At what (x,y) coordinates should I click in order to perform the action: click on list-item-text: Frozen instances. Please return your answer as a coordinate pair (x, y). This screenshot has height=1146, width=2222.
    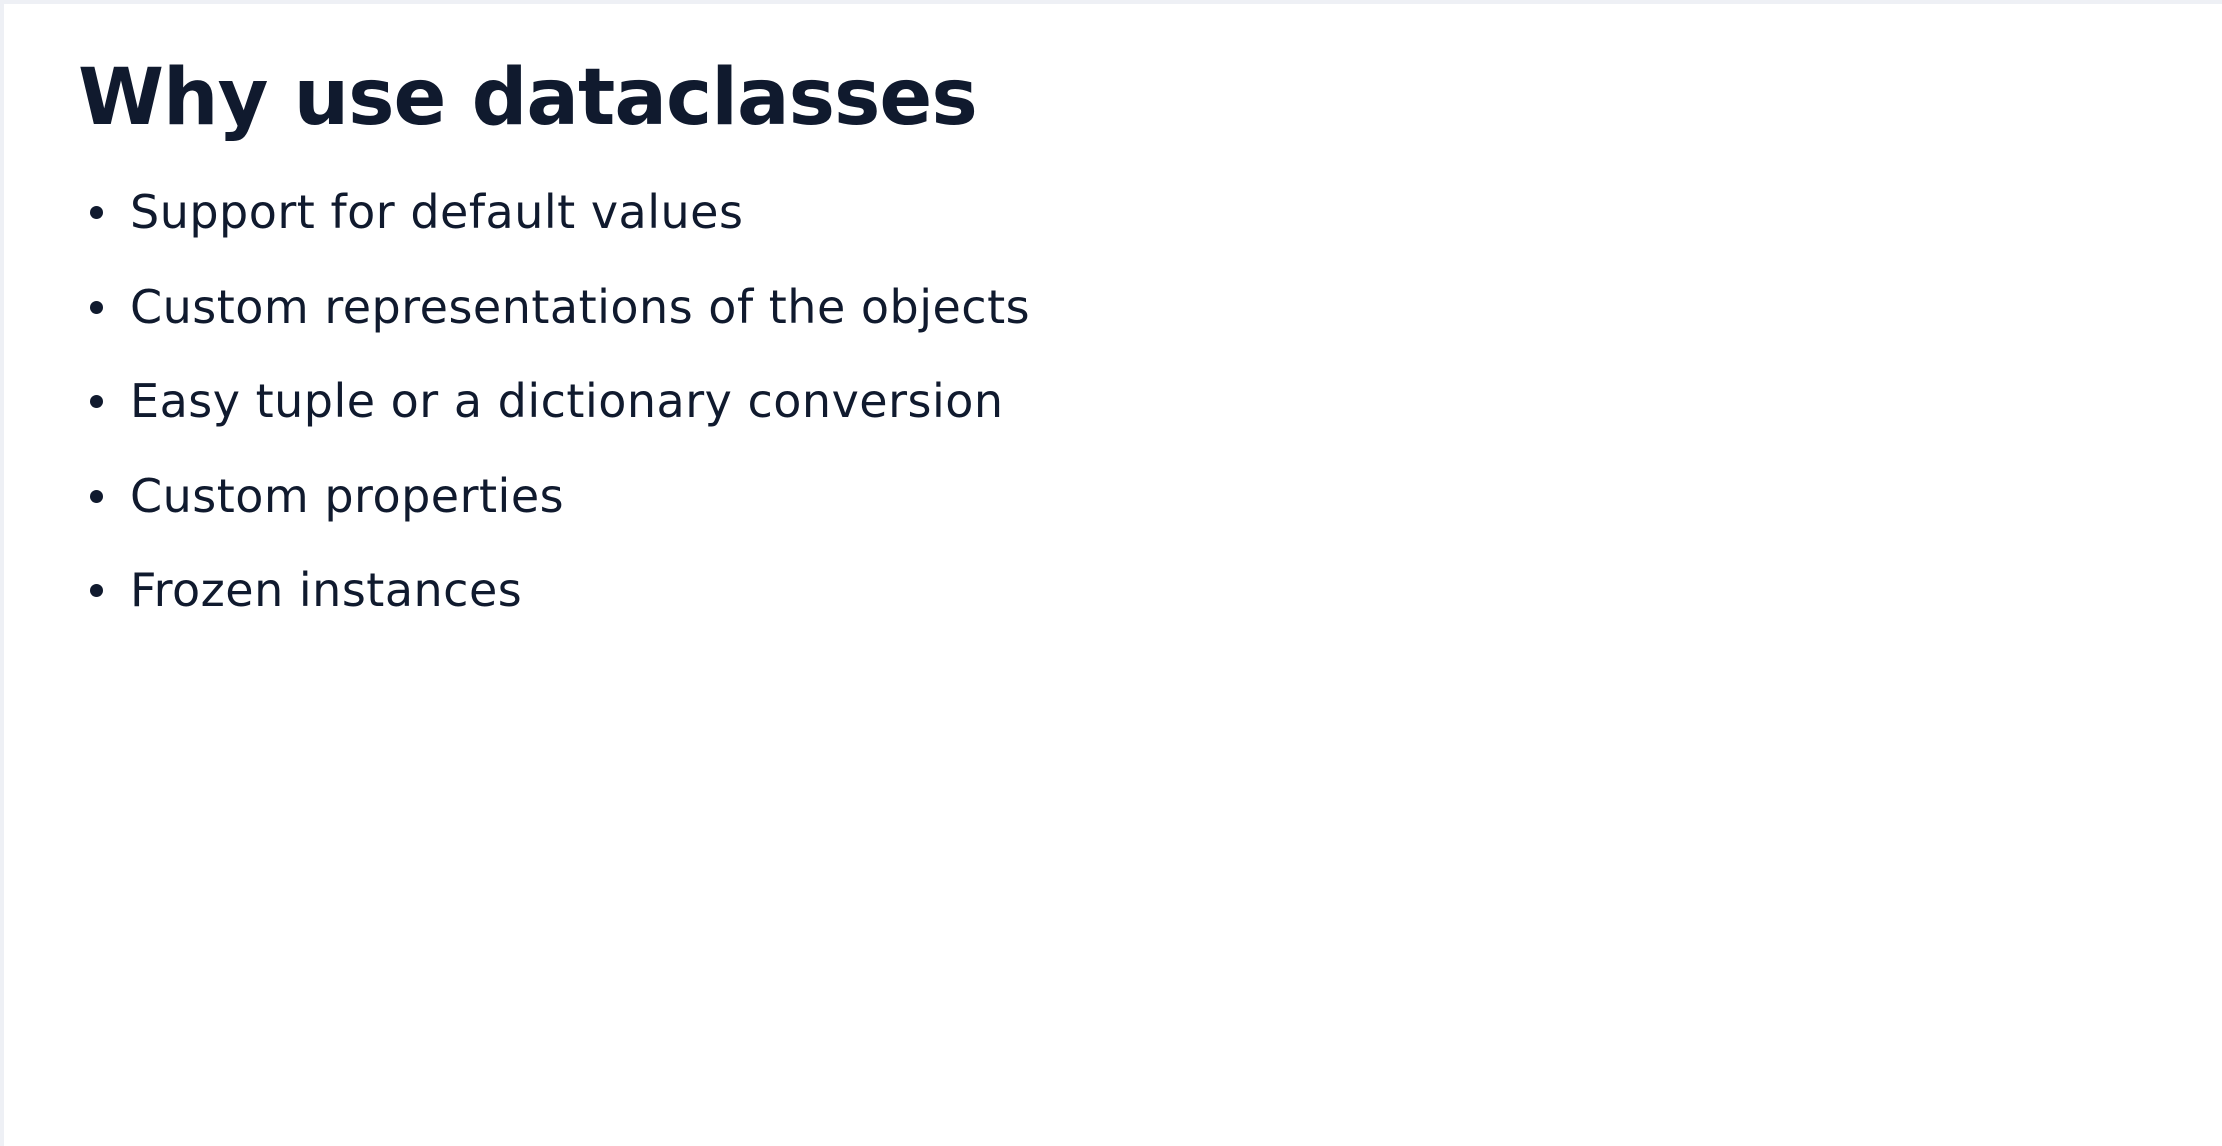
    Looking at the image, I should click on (326, 590).